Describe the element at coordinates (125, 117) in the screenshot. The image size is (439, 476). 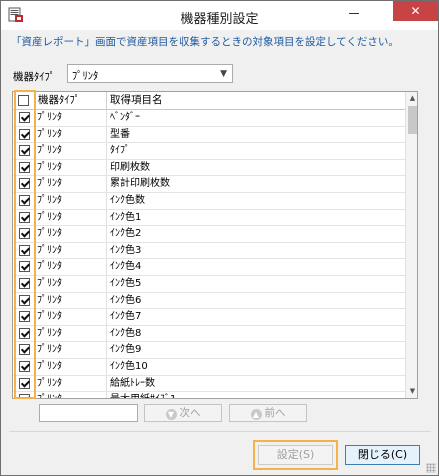
I see `row-item-name: ﾍﾞﾝﾀﾞｰ` at that location.